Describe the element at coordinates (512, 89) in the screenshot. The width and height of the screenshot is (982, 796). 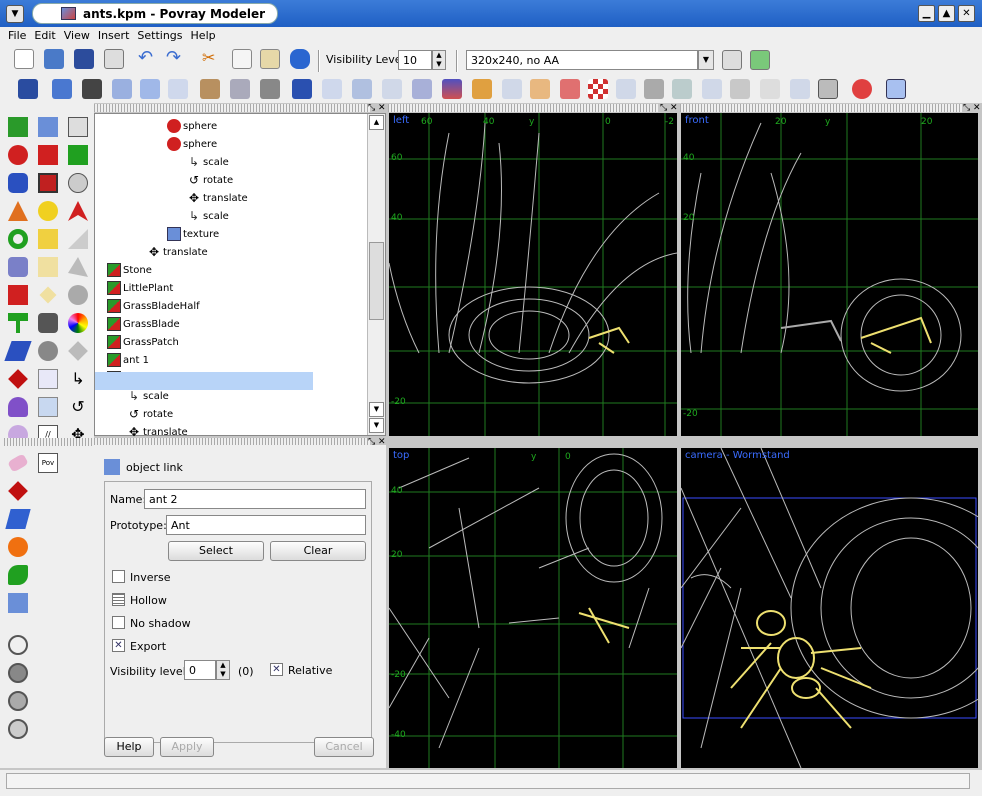
I see `texture-list-icon` at that location.